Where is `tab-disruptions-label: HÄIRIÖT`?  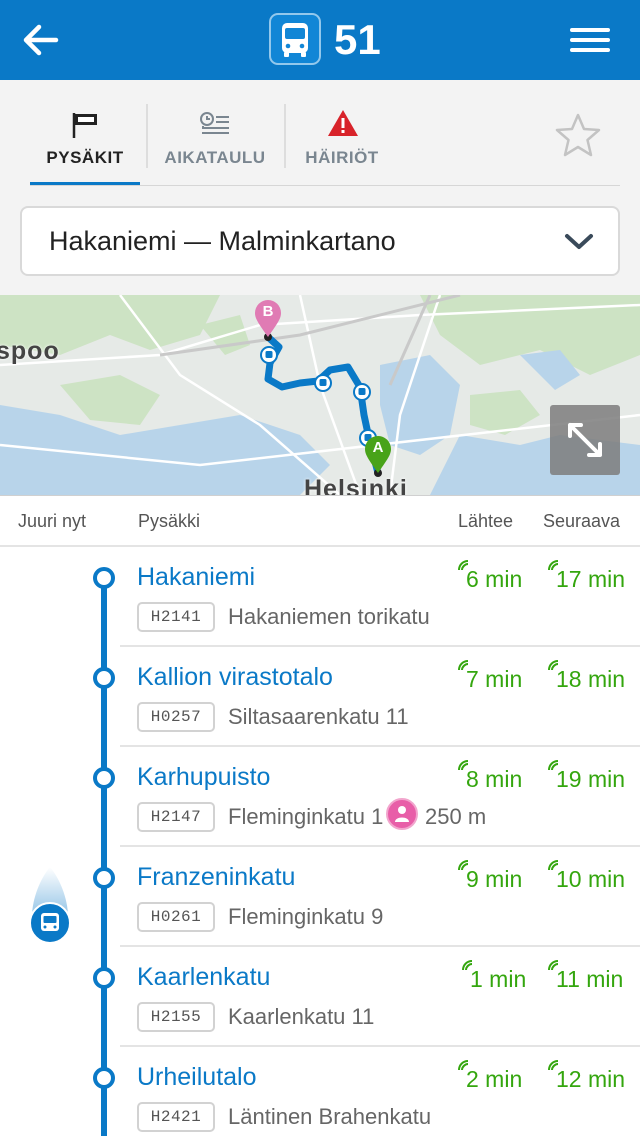 tab-disruptions-label: HÄIRIÖT is located at coordinates (342, 157).